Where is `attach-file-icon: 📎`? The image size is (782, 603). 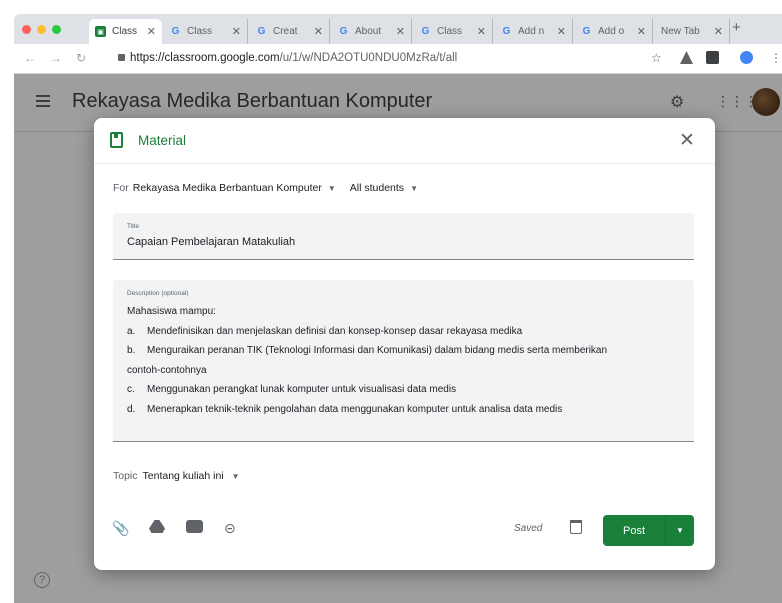 attach-file-icon: 📎 is located at coordinates (120, 528).